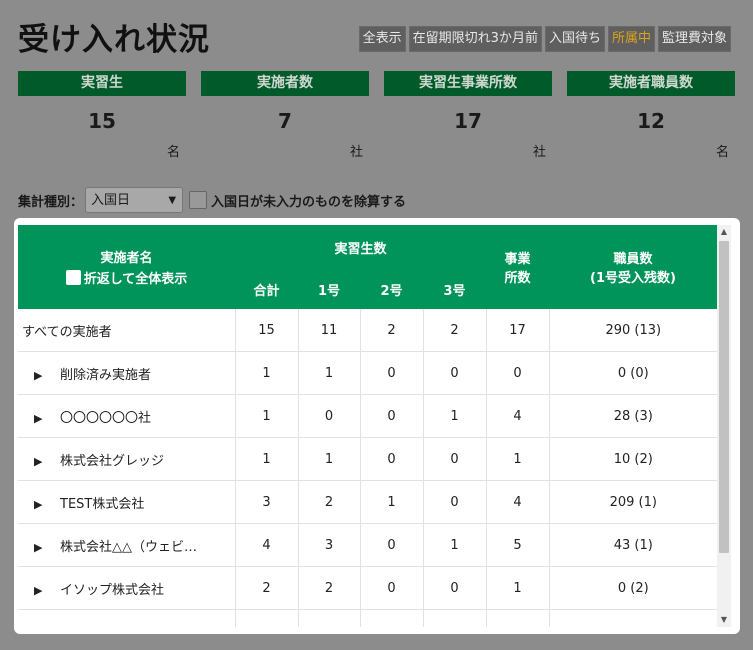  Describe the element at coordinates (455, 545) in the screenshot. I see `cell-no3: 1` at that location.